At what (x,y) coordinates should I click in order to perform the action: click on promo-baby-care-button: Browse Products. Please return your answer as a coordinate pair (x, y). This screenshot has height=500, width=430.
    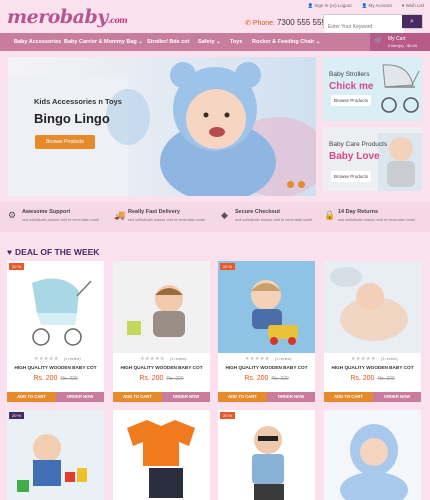
    Looking at the image, I should click on (351, 176).